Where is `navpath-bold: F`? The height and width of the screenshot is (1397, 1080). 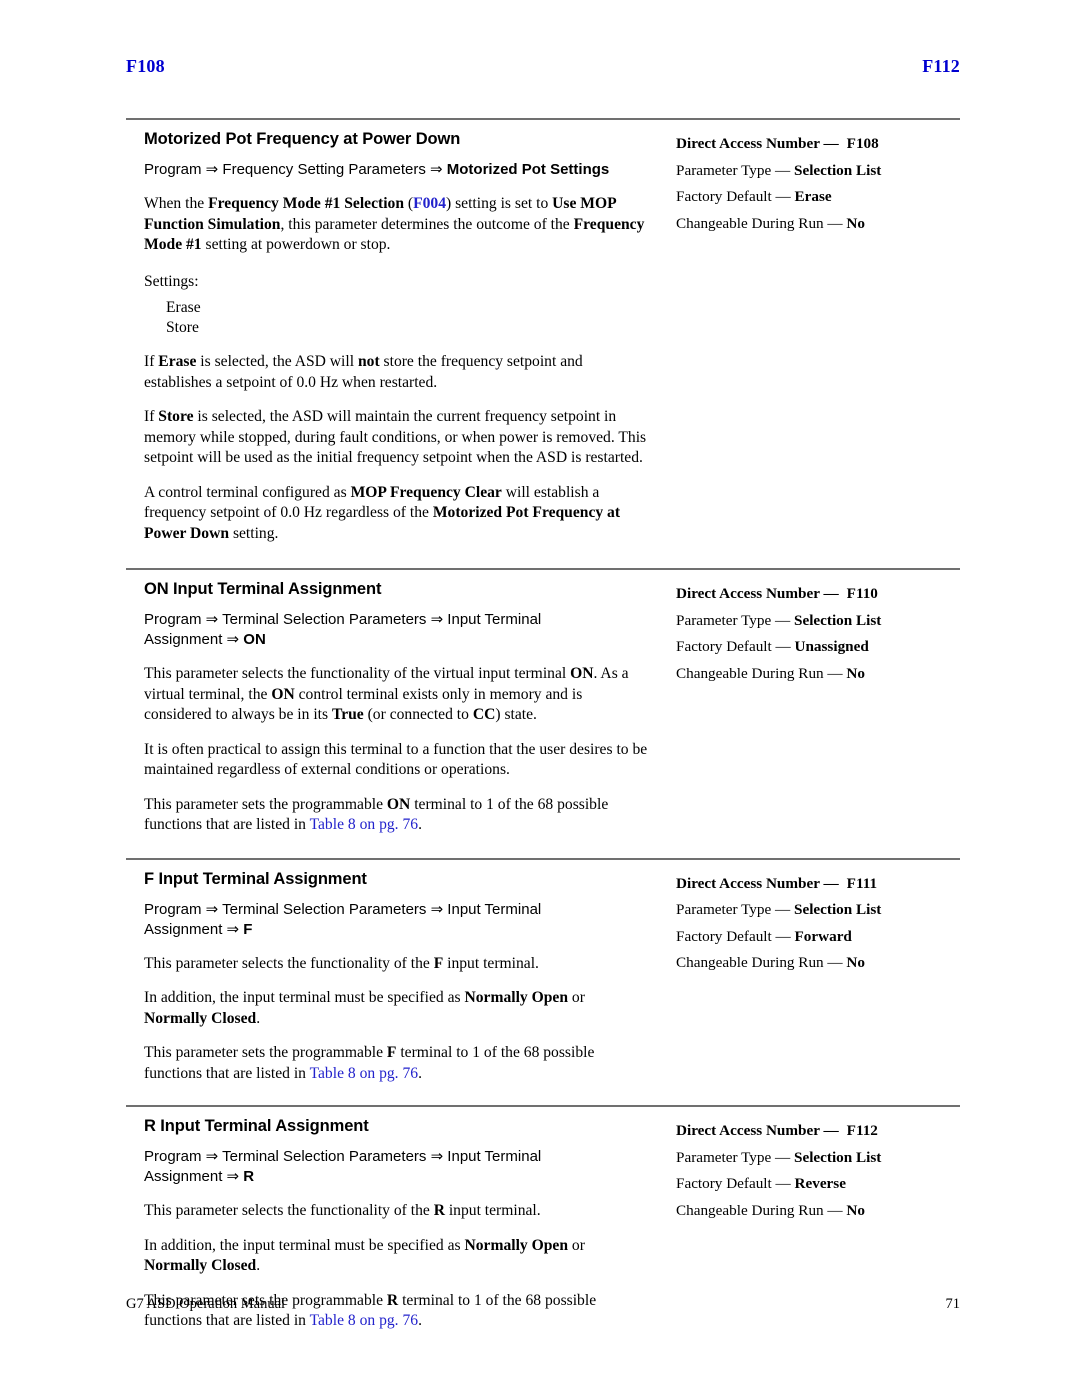 navpath-bold: F is located at coordinates (248, 929).